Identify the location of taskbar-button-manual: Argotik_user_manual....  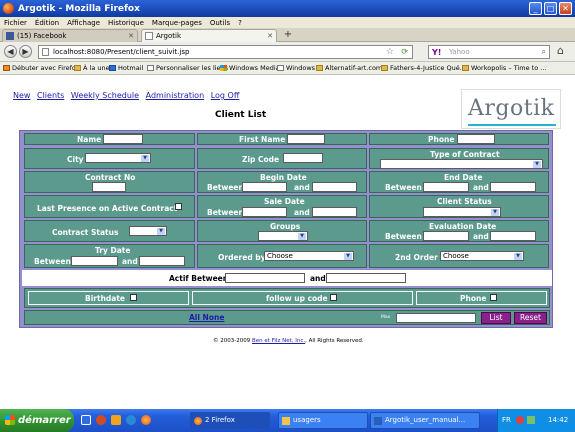
(425, 420).